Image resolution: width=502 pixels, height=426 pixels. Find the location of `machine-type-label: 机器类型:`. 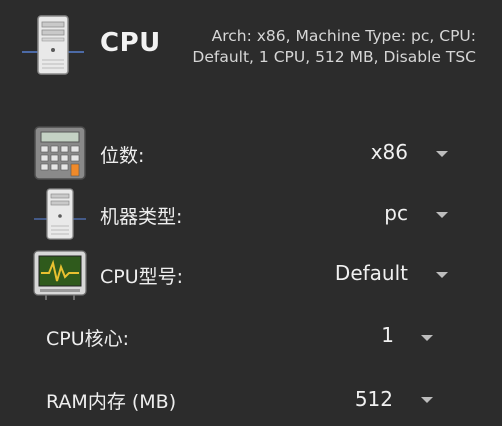

machine-type-label: 机器类型: is located at coordinates (141, 217).